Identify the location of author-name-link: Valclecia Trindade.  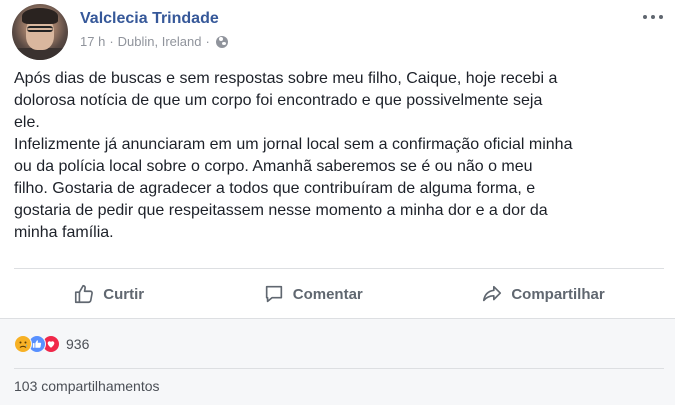
(149, 19).